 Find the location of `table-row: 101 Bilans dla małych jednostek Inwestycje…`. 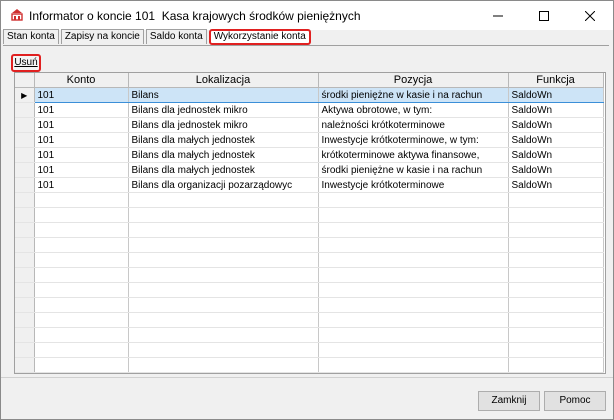

table-row: 101 Bilans dla małych jednostek Inwestycje… is located at coordinates (309, 140).